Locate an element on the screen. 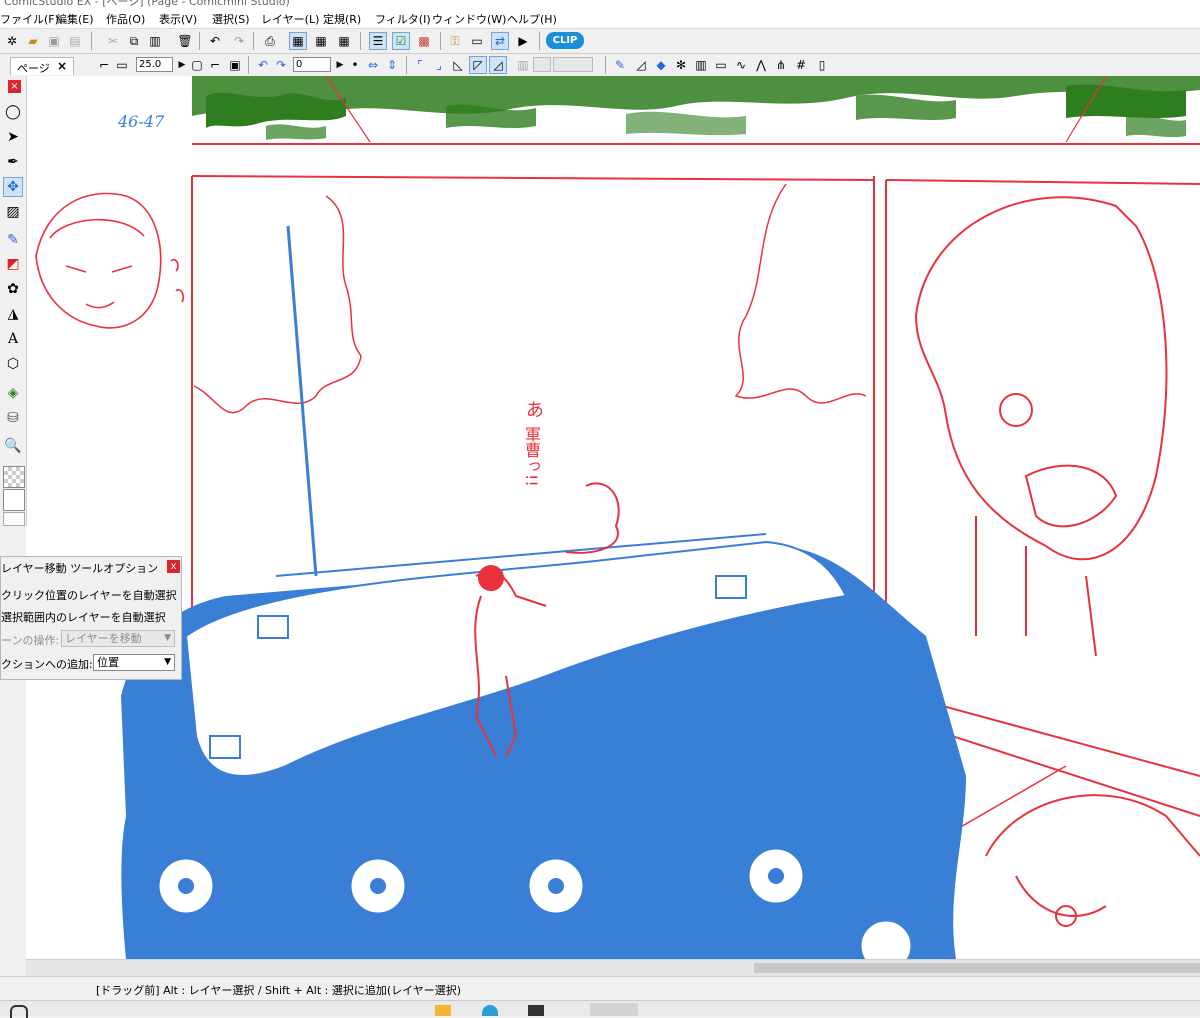 The image size is (1200, 1018). story-view-icon: ▦ is located at coordinates (344, 41).